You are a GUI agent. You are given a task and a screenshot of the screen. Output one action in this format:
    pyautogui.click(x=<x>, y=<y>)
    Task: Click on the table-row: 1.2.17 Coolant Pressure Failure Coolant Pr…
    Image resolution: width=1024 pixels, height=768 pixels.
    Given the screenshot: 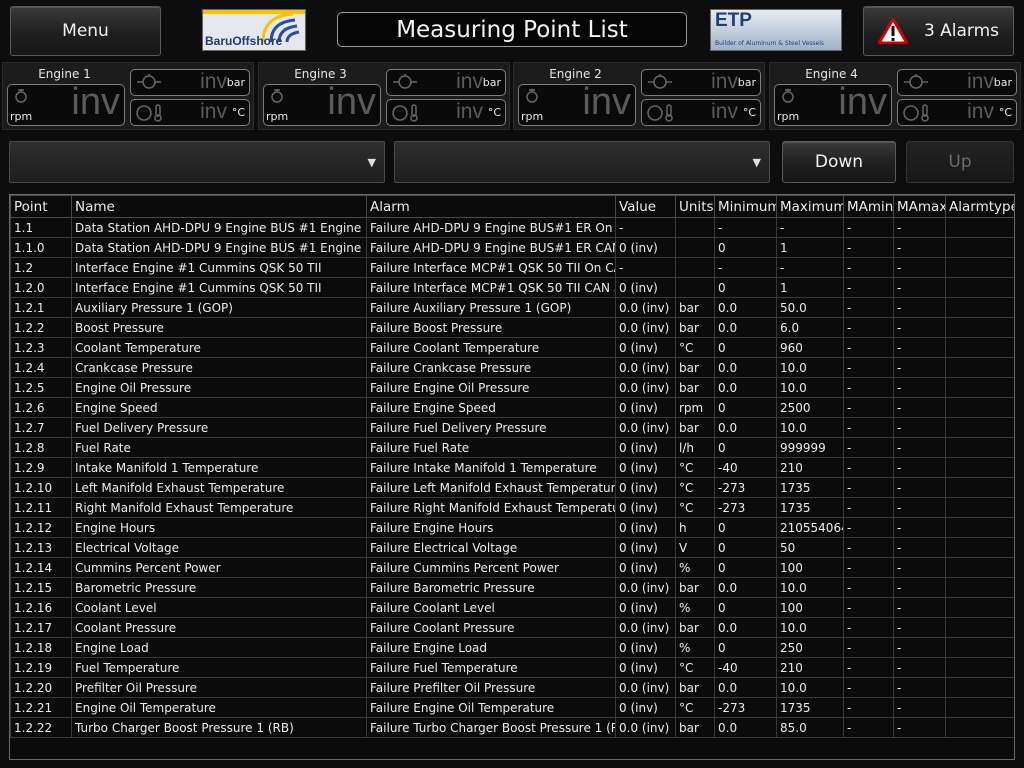 What is the action you would take?
    pyautogui.click(x=512, y=627)
    